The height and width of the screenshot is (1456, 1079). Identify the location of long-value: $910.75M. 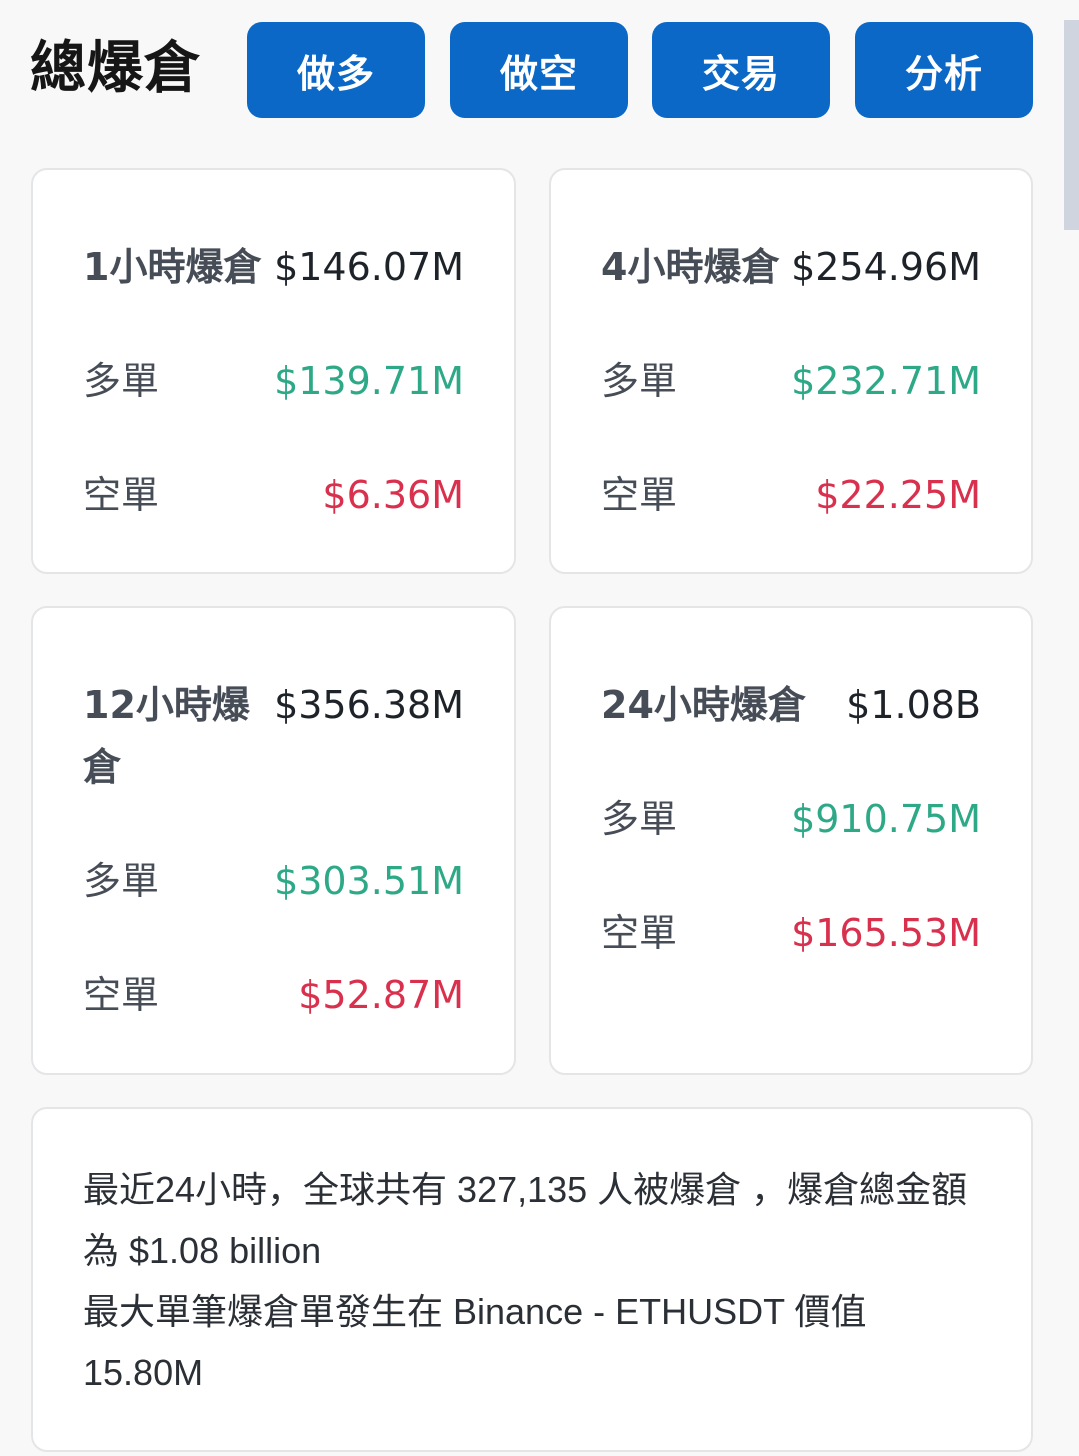
(886, 819).